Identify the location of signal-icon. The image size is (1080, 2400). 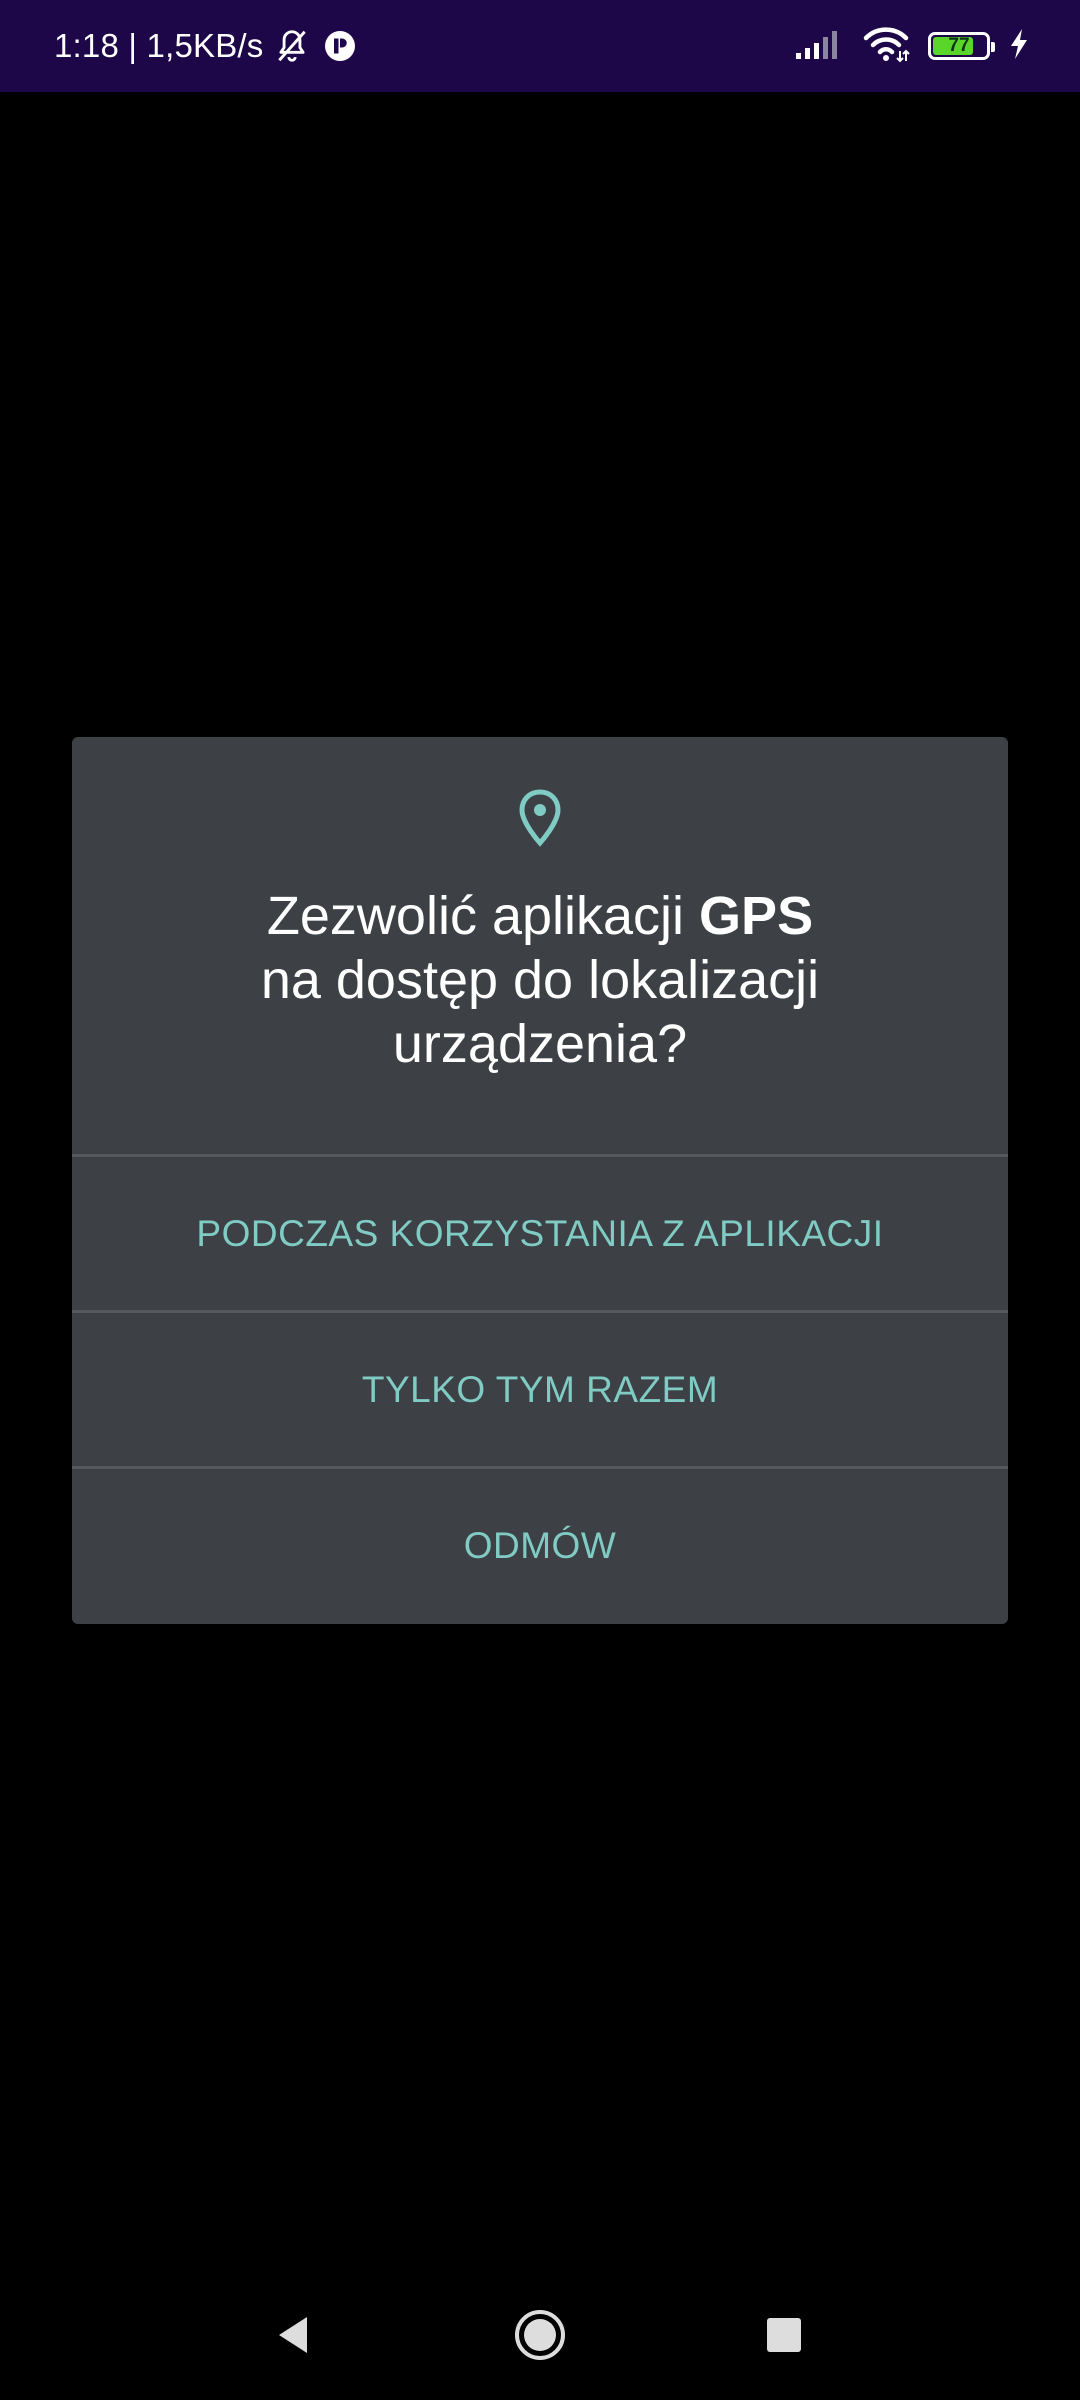
(819, 46).